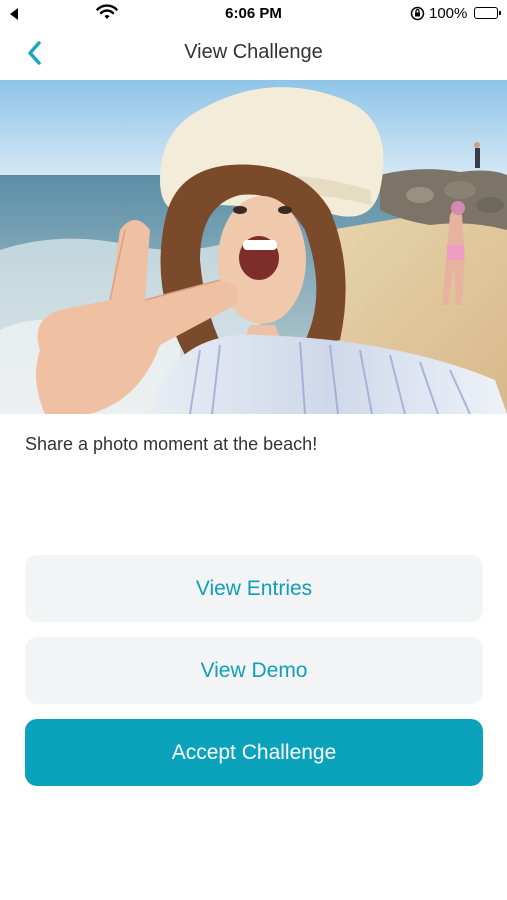 The image size is (507, 900). I want to click on navigation-bar: View Challenge, so click(253, 53).